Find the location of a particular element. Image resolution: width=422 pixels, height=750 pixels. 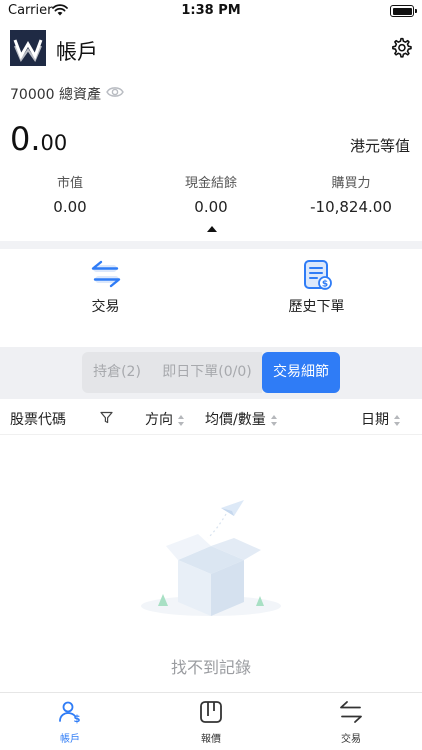

clock: 1:38 PM is located at coordinates (211, 10).